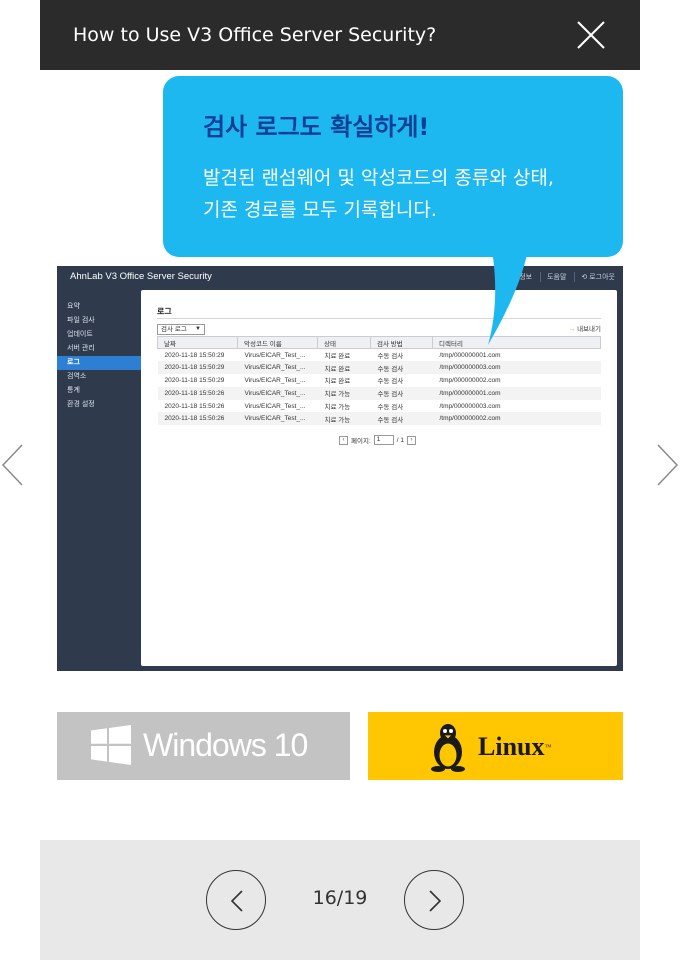  Describe the element at coordinates (316, 127) in the screenshot. I see `callout-title: 검사 로그도 확실하게!` at that location.